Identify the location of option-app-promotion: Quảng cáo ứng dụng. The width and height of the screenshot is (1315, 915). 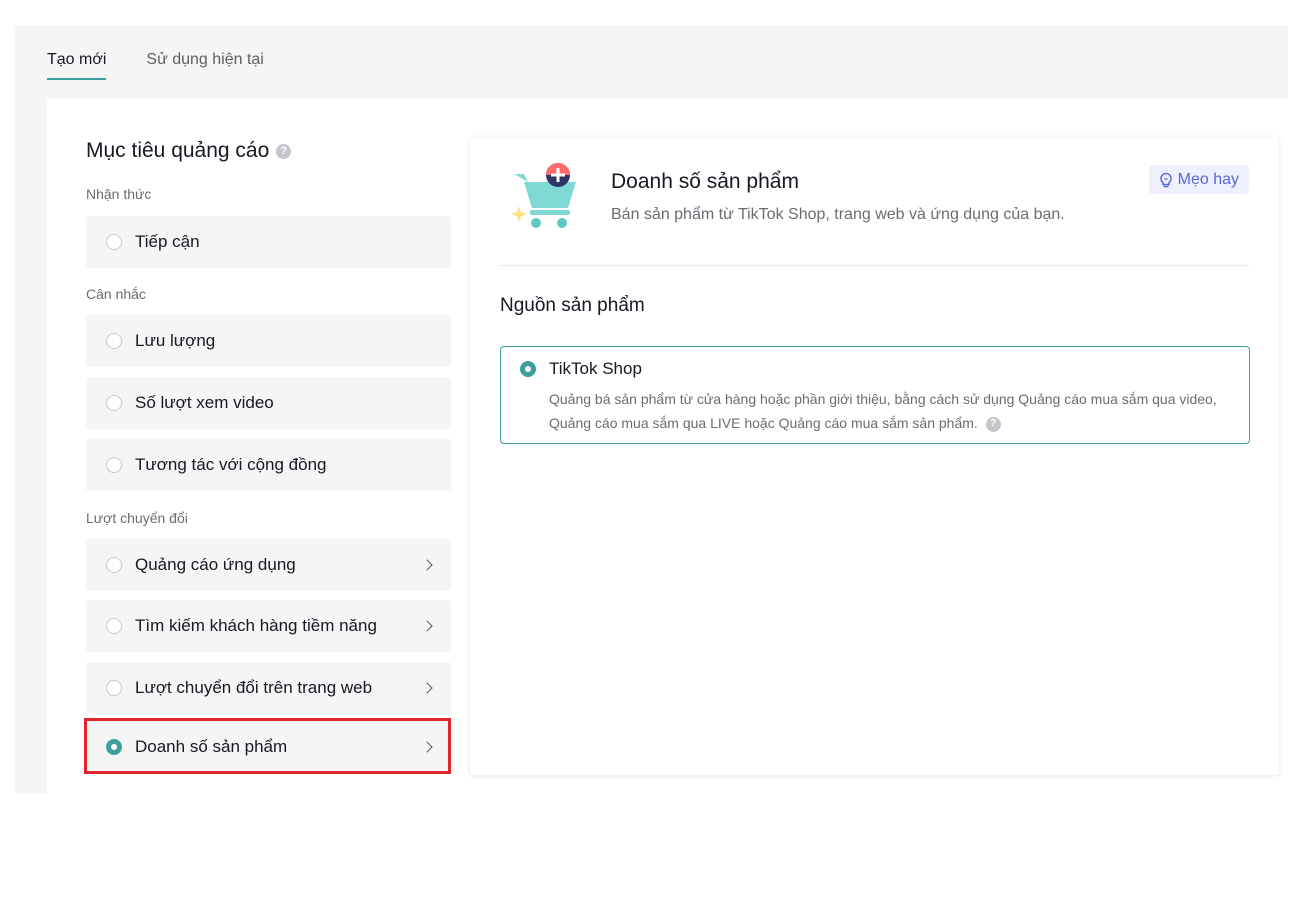
(268, 565).